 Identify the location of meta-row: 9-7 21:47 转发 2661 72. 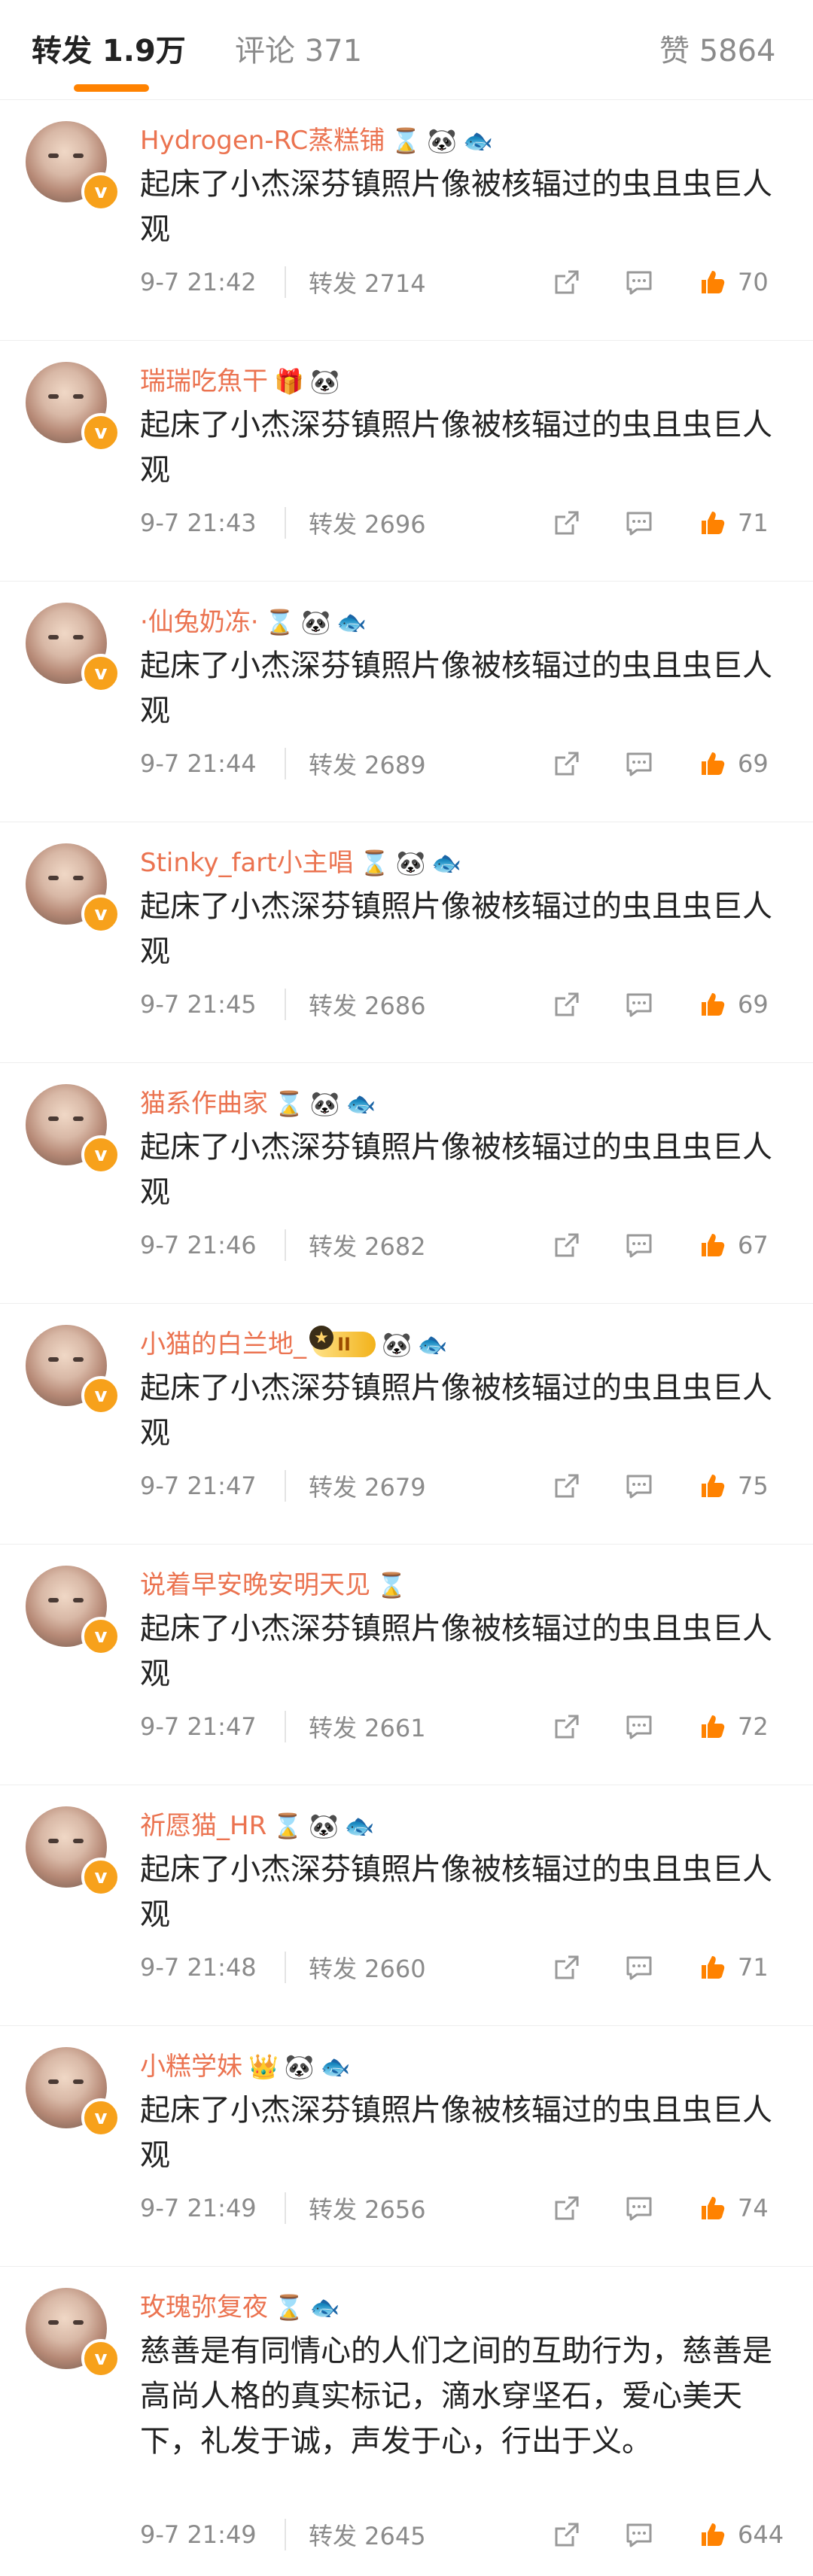
(461, 1727).